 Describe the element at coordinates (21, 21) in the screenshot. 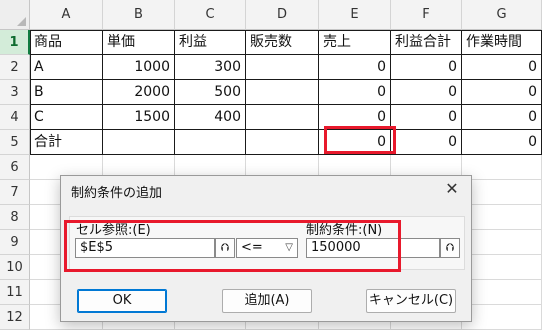

I see `select-all-icon` at that location.